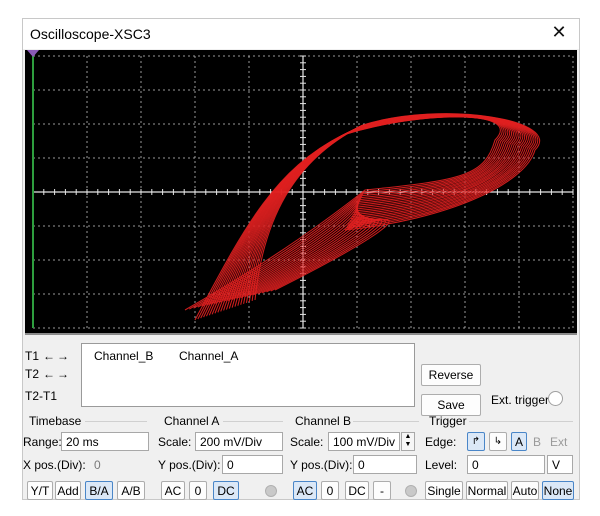  Describe the element at coordinates (448, 421) in the screenshot. I see `trigger-title: Trigger` at that location.